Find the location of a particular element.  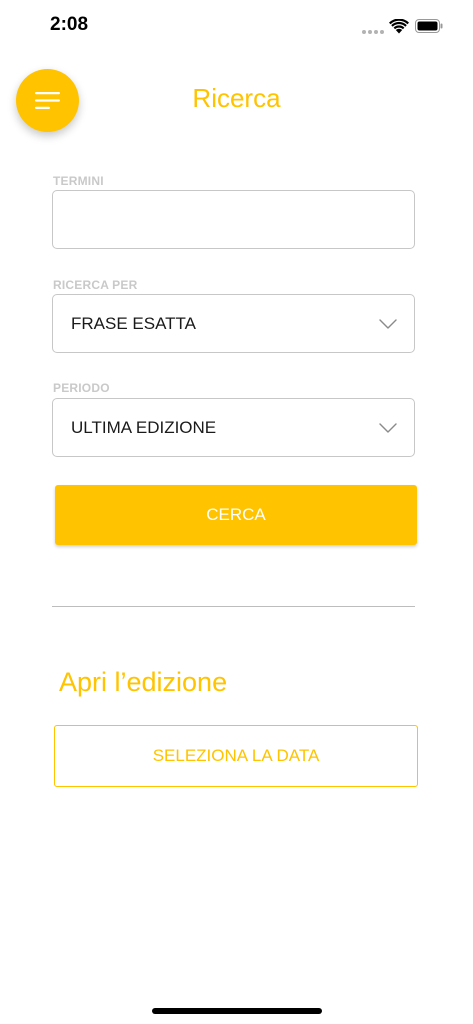

period-selected-value: ULTIMA EDIZIONE is located at coordinates (144, 427).